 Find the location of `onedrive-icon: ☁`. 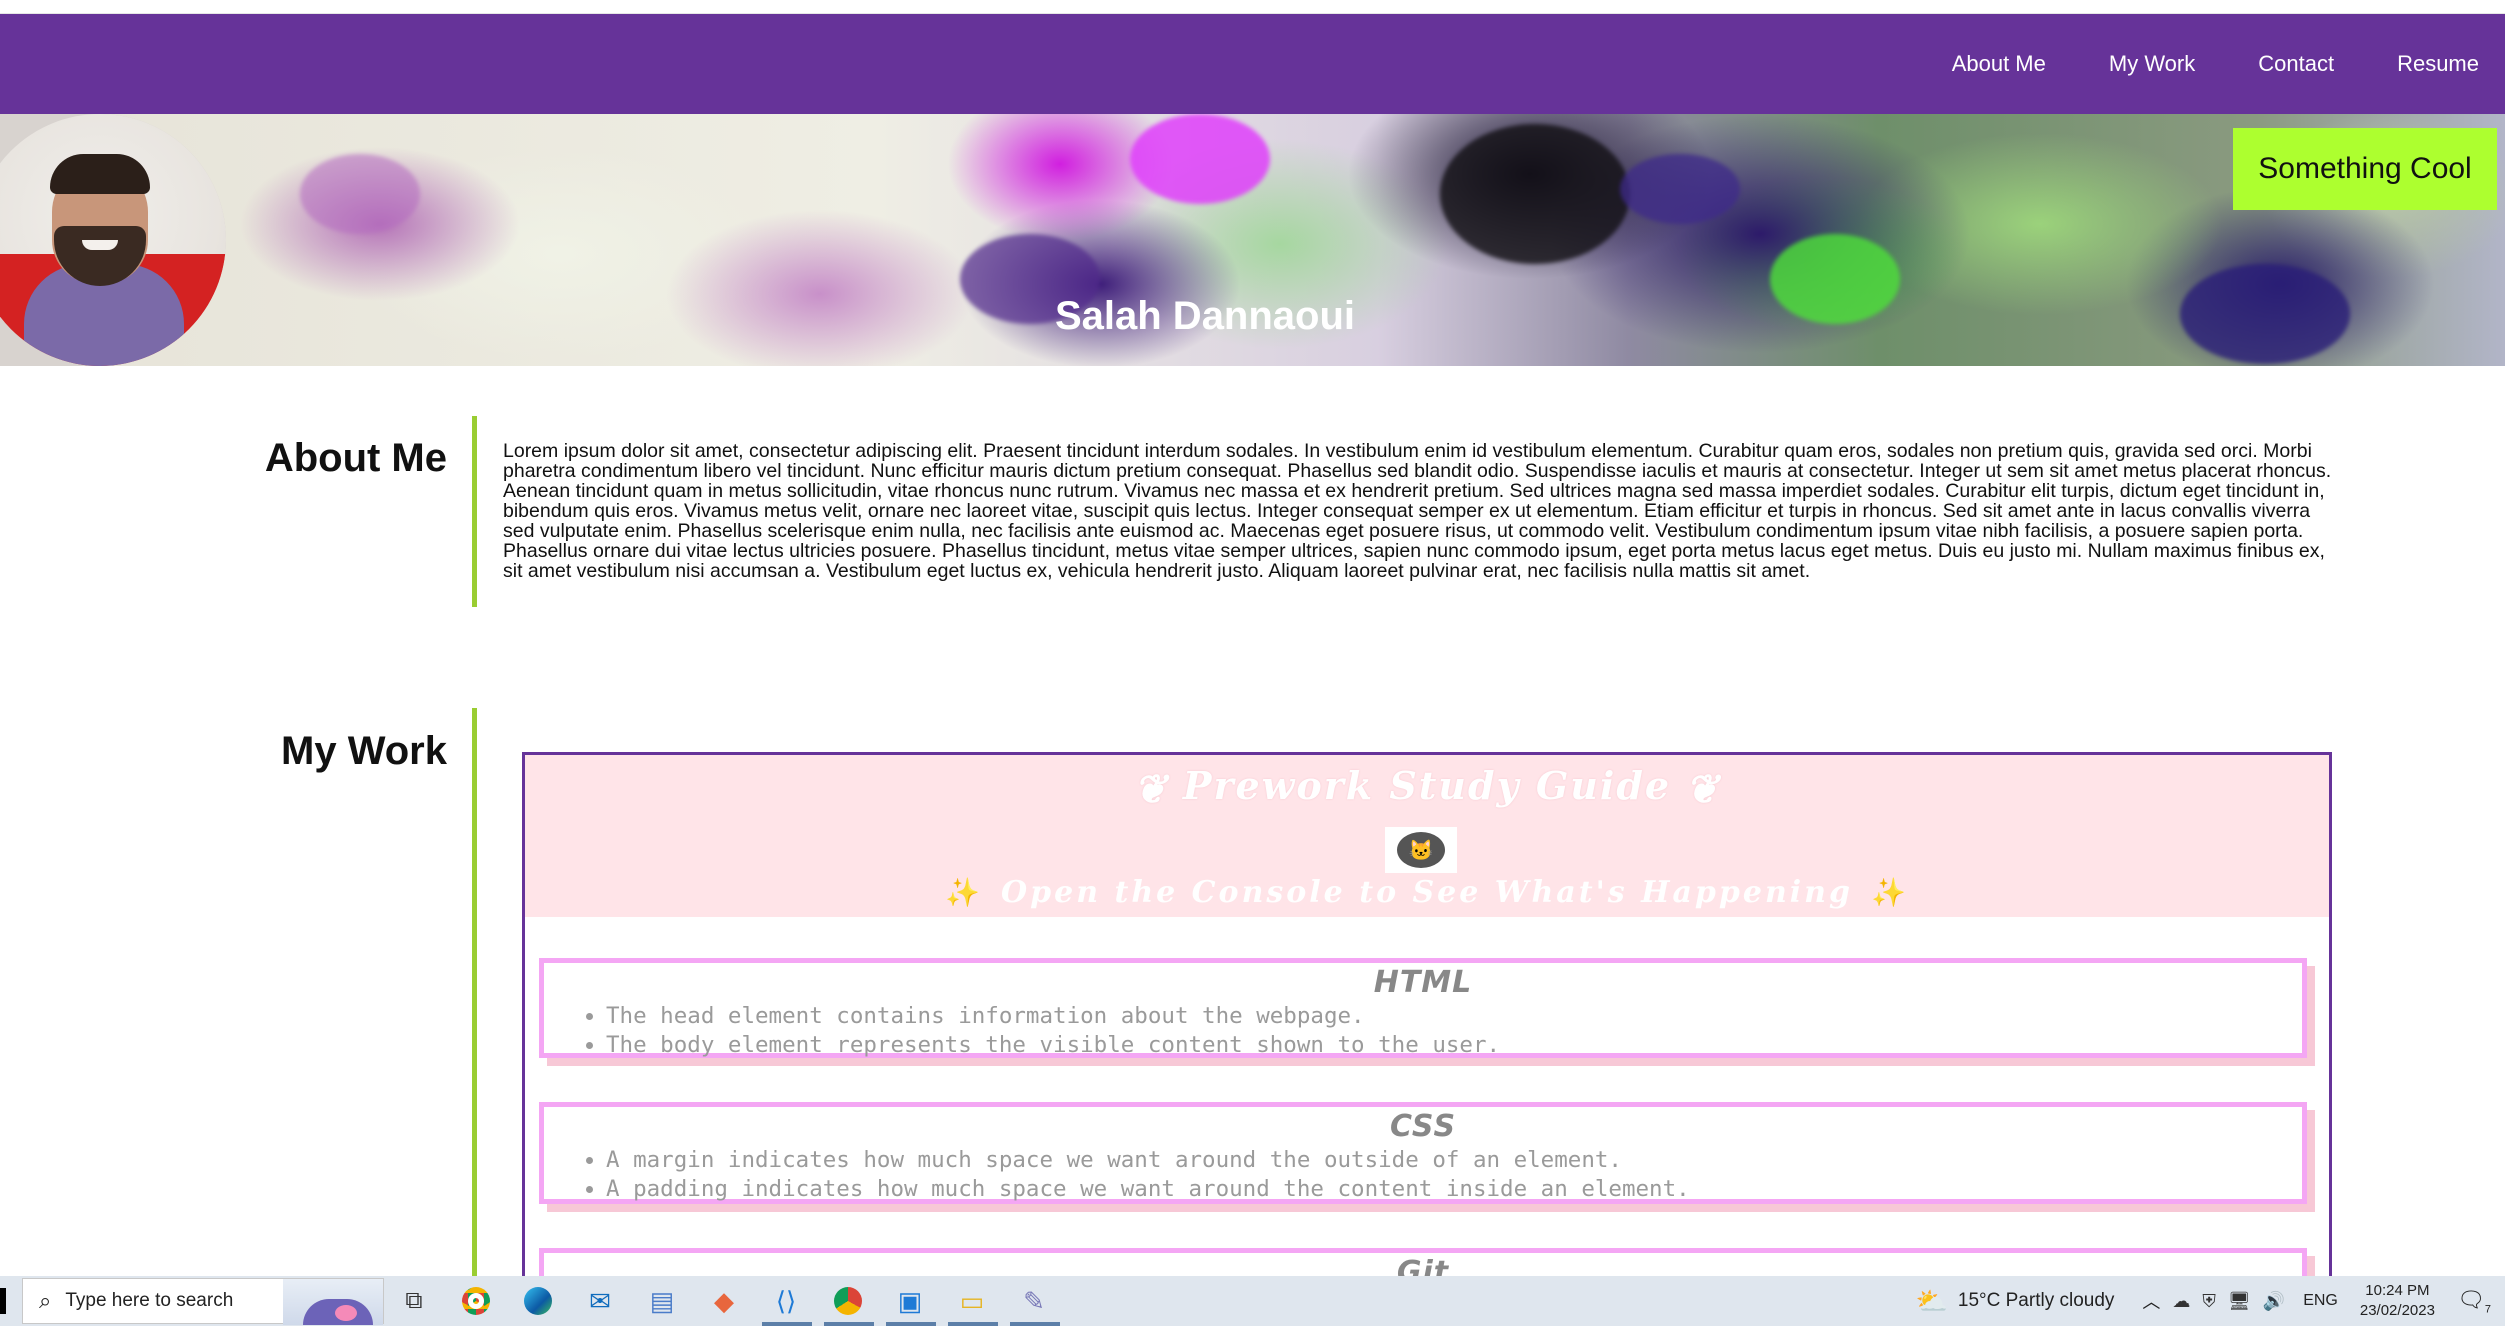

onedrive-icon: ☁ is located at coordinates (2181, 1301).